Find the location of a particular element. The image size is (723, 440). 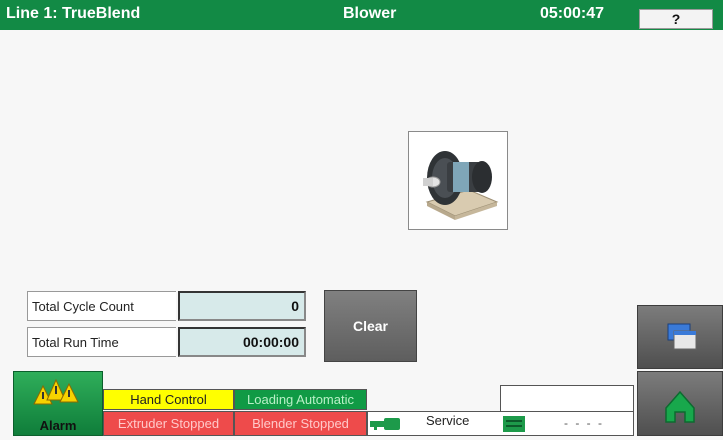

home-button is located at coordinates (680, 403).